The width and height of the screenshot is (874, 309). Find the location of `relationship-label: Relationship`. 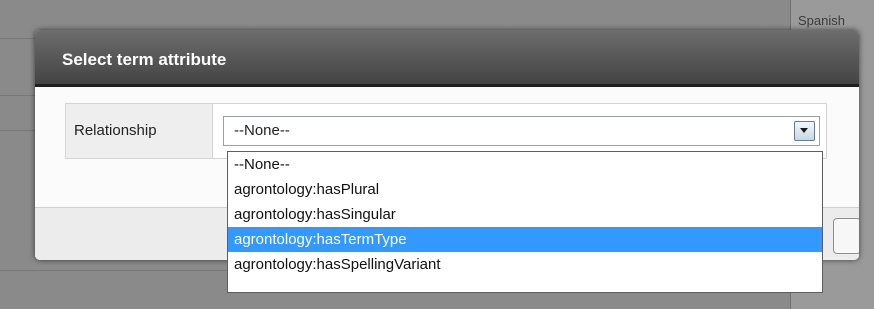

relationship-label: Relationship is located at coordinates (115, 130).